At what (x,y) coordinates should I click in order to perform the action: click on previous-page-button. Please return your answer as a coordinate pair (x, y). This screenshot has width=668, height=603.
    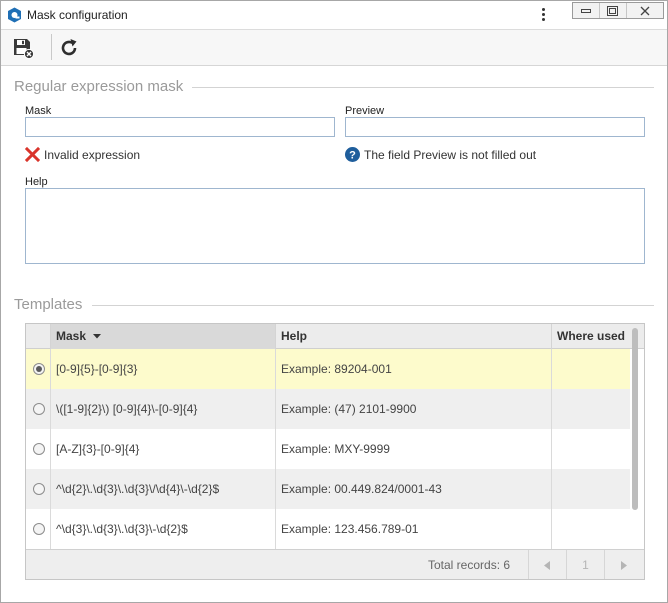
    Looking at the image, I should click on (547, 564).